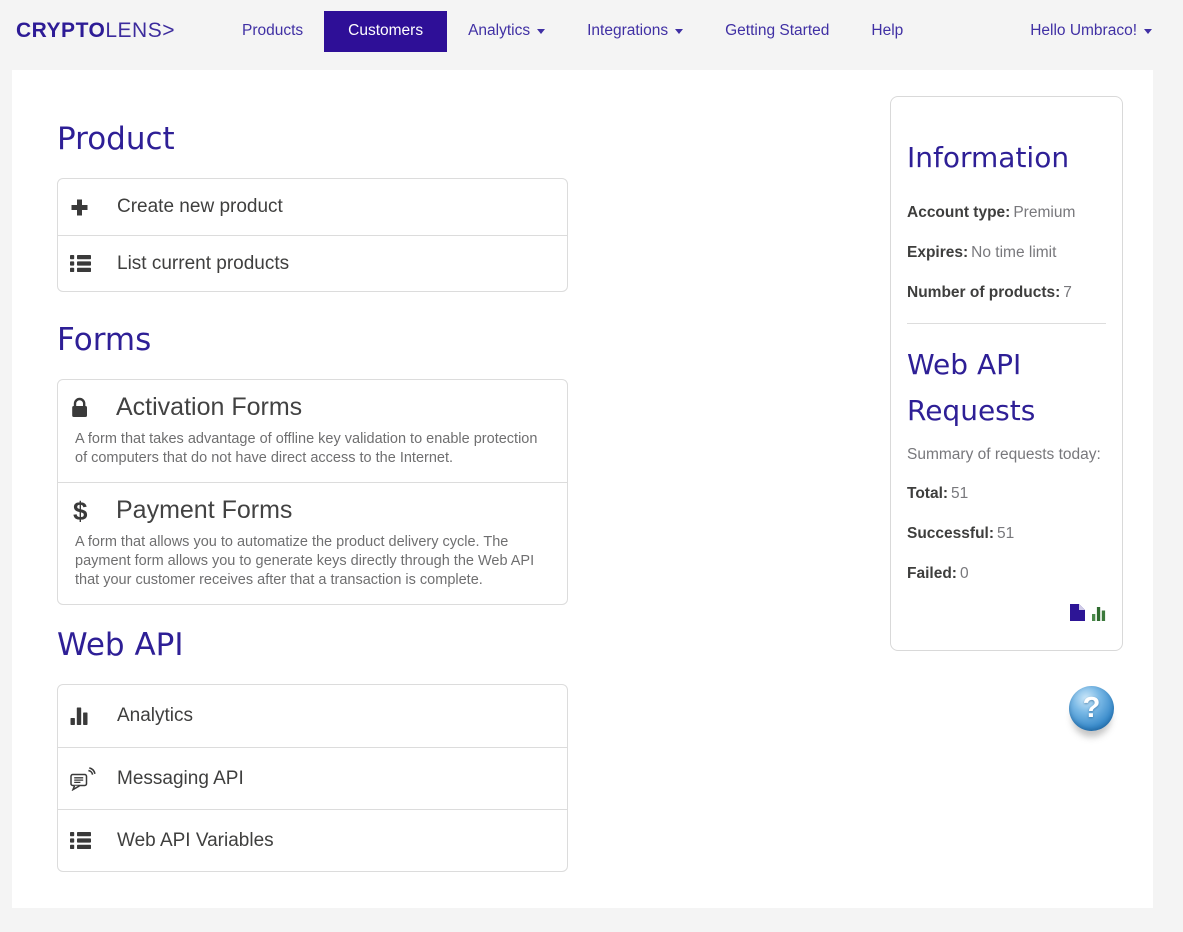  I want to click on total-requests-field: Total: 51, so click(1006, 494).